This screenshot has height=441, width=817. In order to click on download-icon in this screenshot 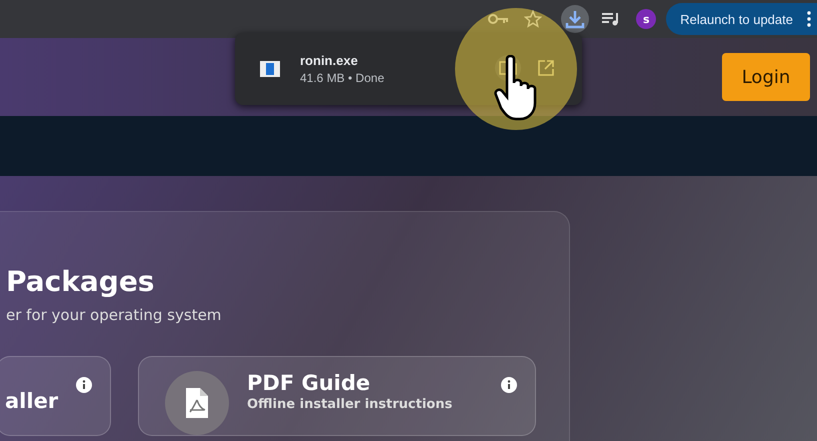, I will do `click(575, 19)`.